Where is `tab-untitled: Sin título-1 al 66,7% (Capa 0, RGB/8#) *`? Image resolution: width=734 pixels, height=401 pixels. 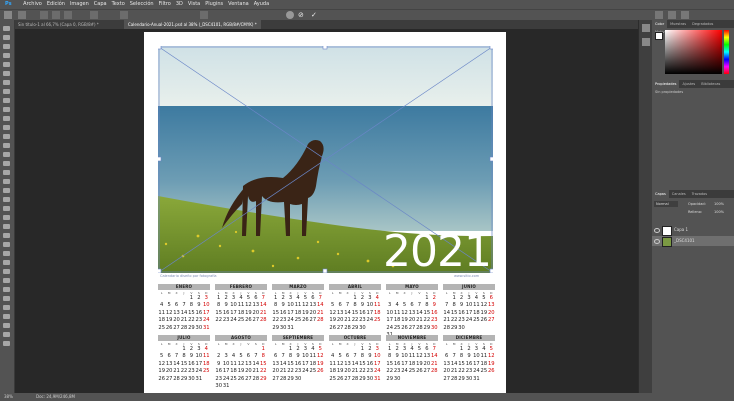 tab-untitled: Sin título-1 al 66,7% (Capa 0, RGB/8#) * is located at coordinates (58, 24).